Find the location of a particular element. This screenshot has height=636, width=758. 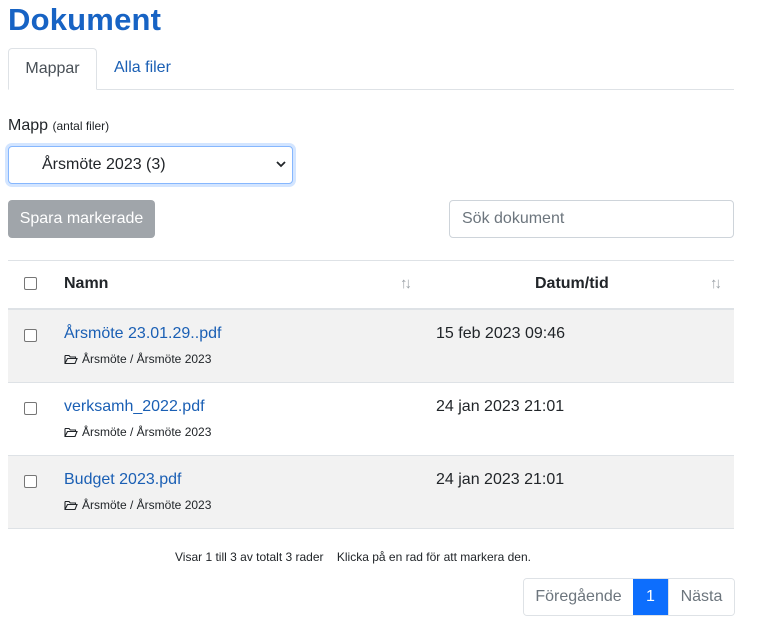

tab-mappar: Mappar is located at coordinates (52, 69).